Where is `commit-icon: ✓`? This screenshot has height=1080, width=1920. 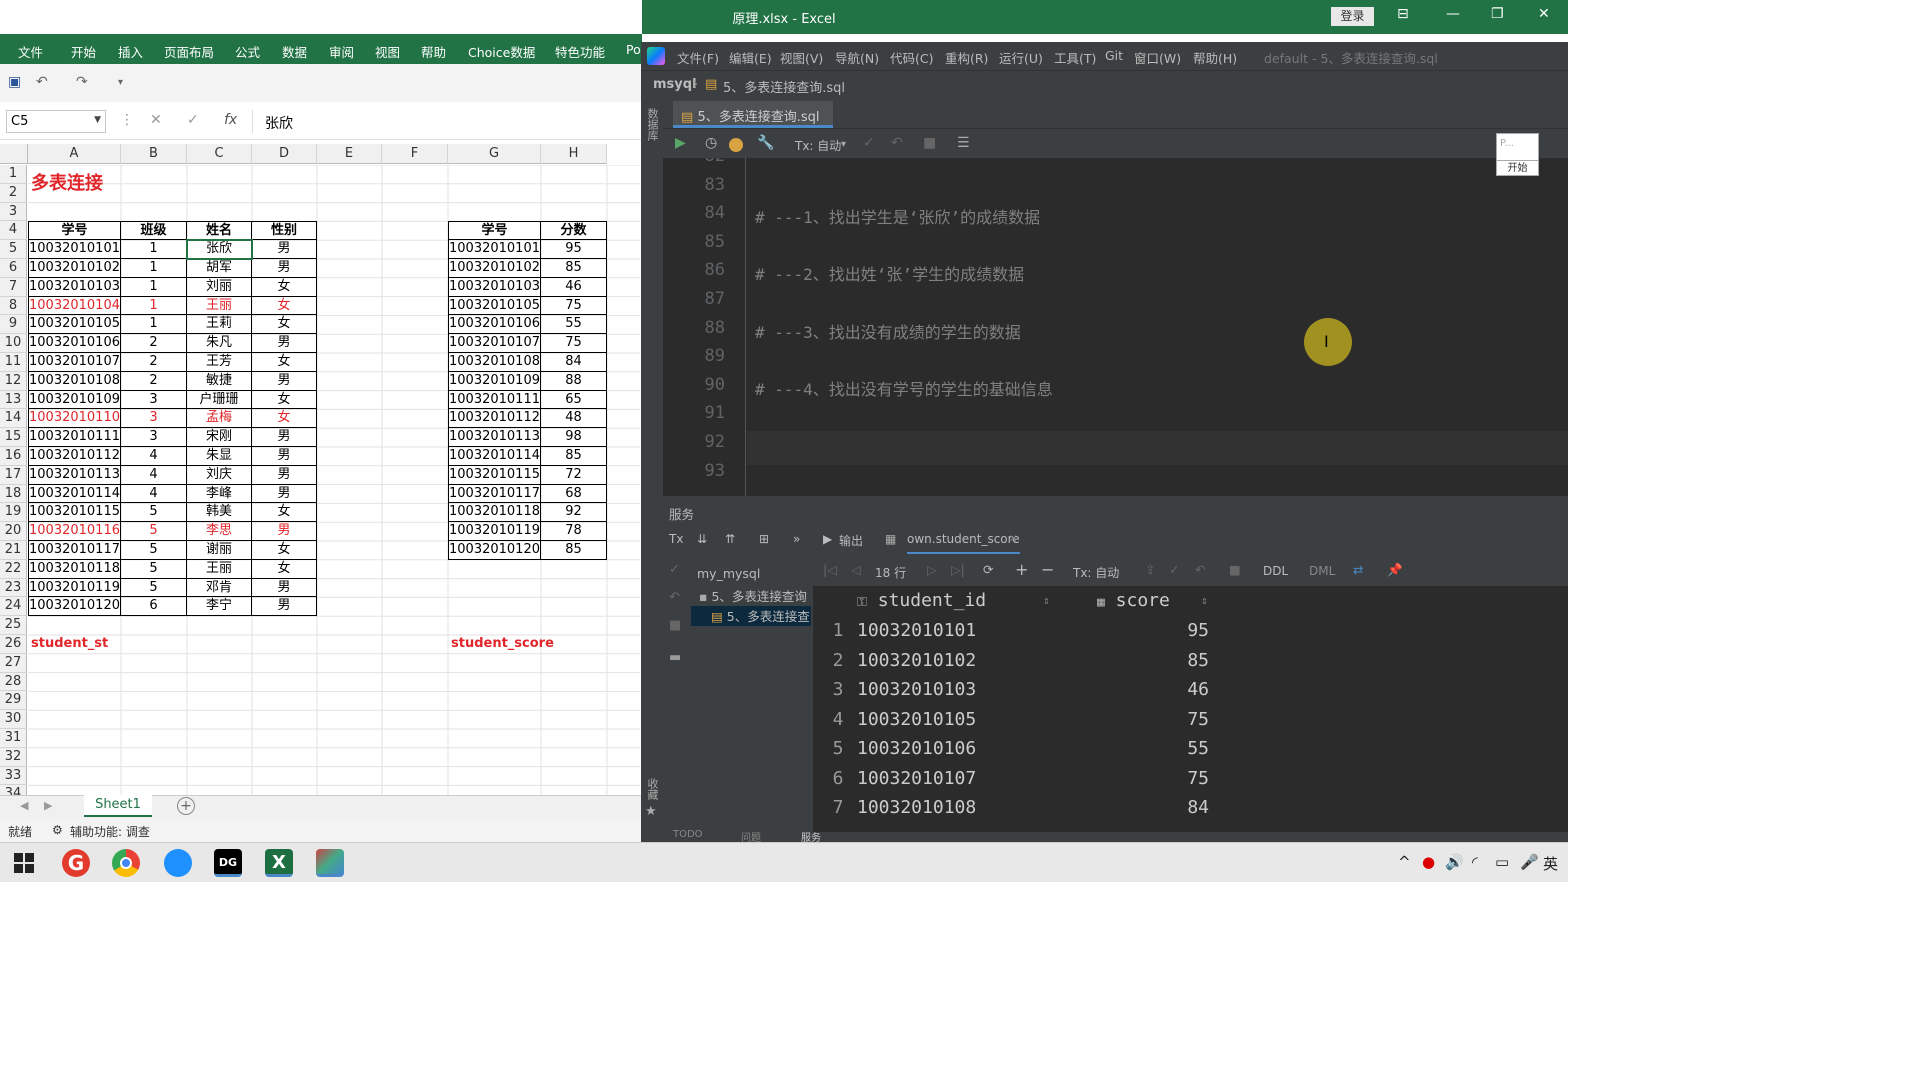 commit-icon: ✓ is located at coordinates (1174, 569).